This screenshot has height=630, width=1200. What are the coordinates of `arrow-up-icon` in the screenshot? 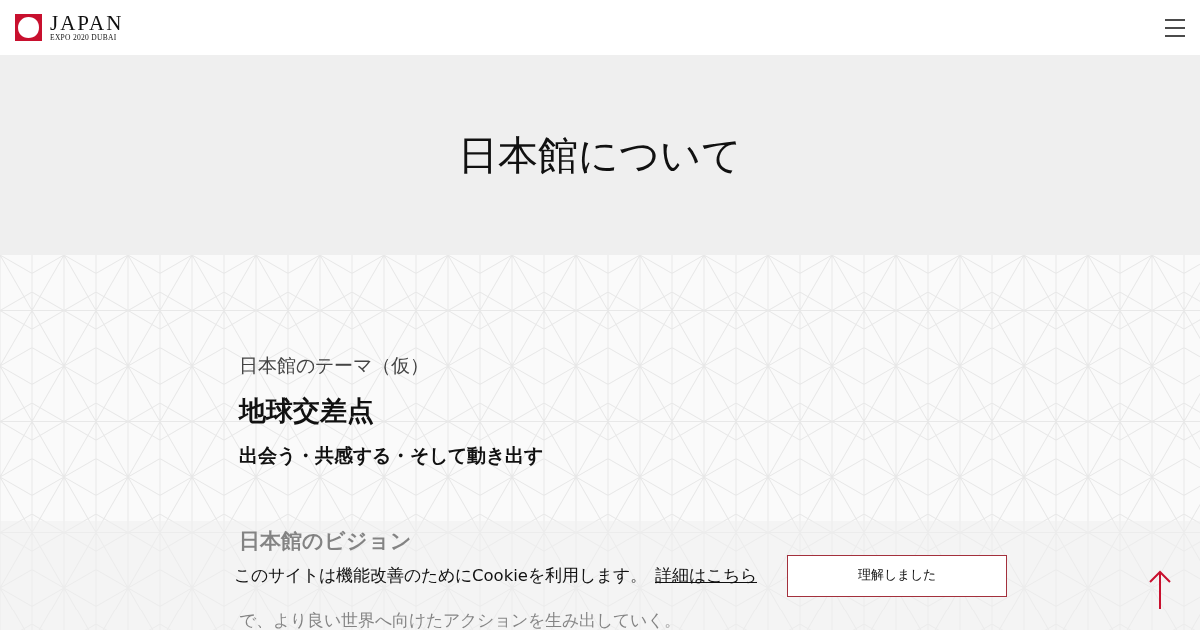 It's located at (1160, 590).